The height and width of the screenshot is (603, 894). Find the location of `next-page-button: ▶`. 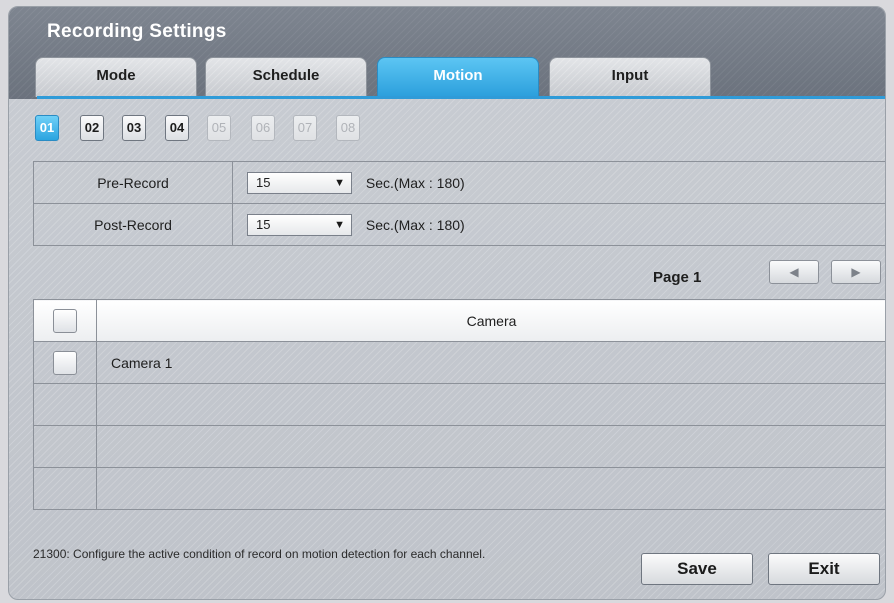

next-page-button: ▶ is located at coordinates (856, 272).